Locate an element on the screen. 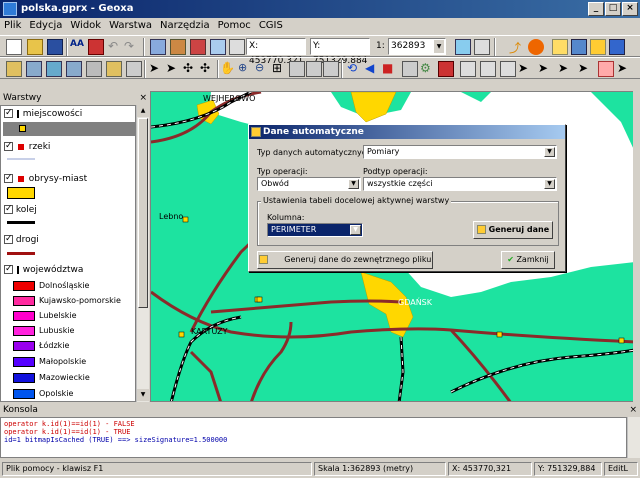 The width and height of the screenshot is (640, 478). menu-layer: Warstwa is located at coordinates (130, 25).